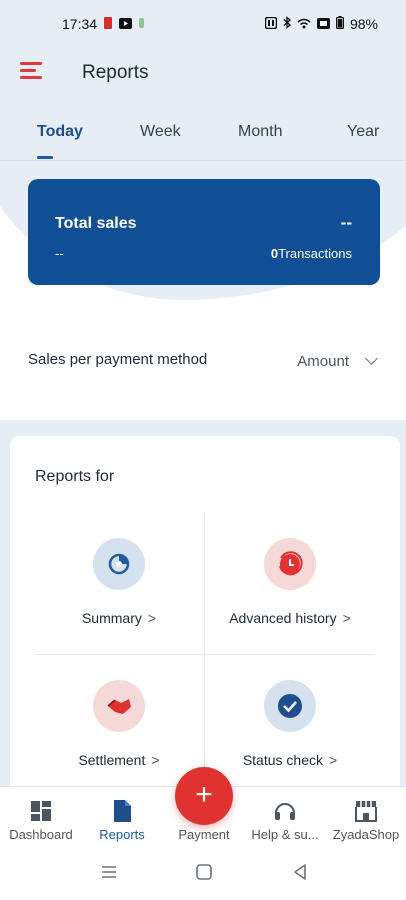  Describe the element at coordinates (363, 132) in the screenshot. I see `tab-year: Year` at that location.